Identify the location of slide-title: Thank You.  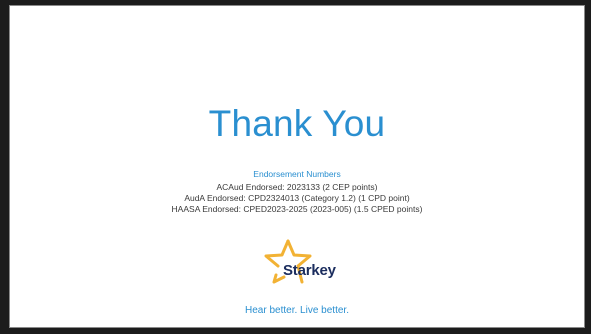
(297, 123).